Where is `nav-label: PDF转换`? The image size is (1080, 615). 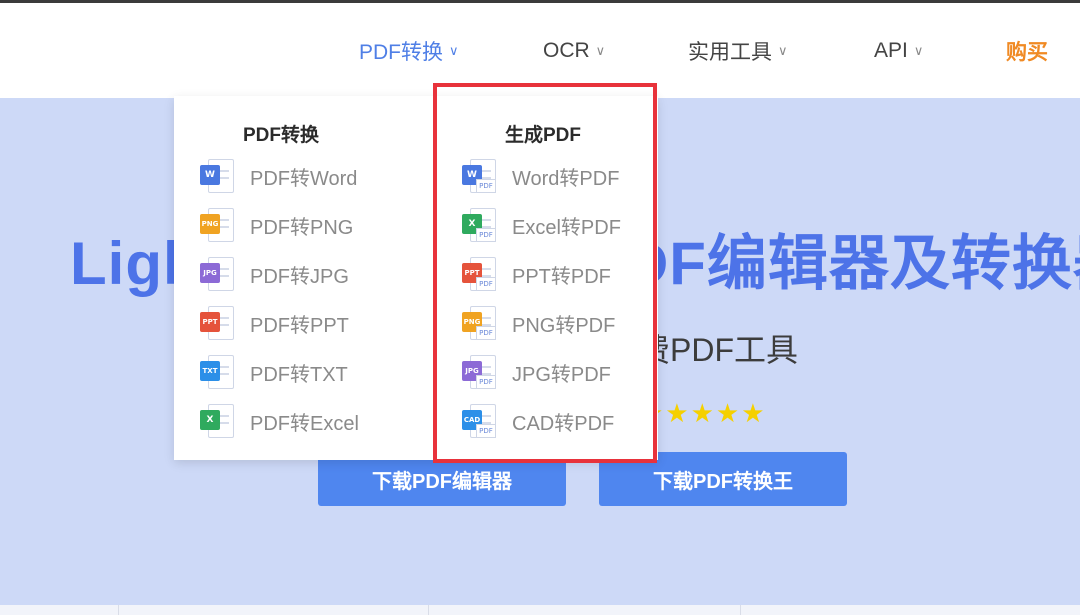 nav-label: PDF转换 is located at coordinates (401, 52).